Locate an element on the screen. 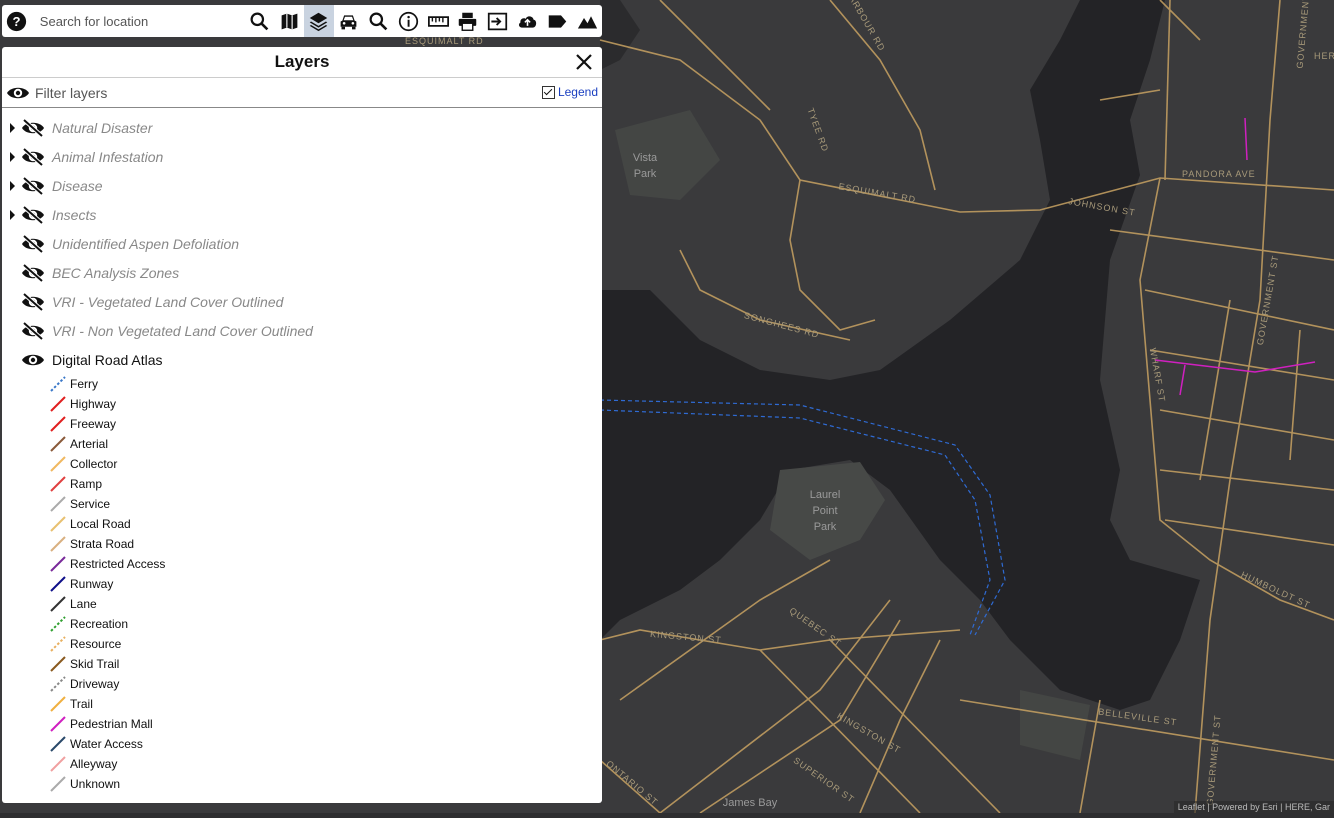 The height and width of the screenshot is (818, 1334). print-icon is located at coordinates (468, 21).